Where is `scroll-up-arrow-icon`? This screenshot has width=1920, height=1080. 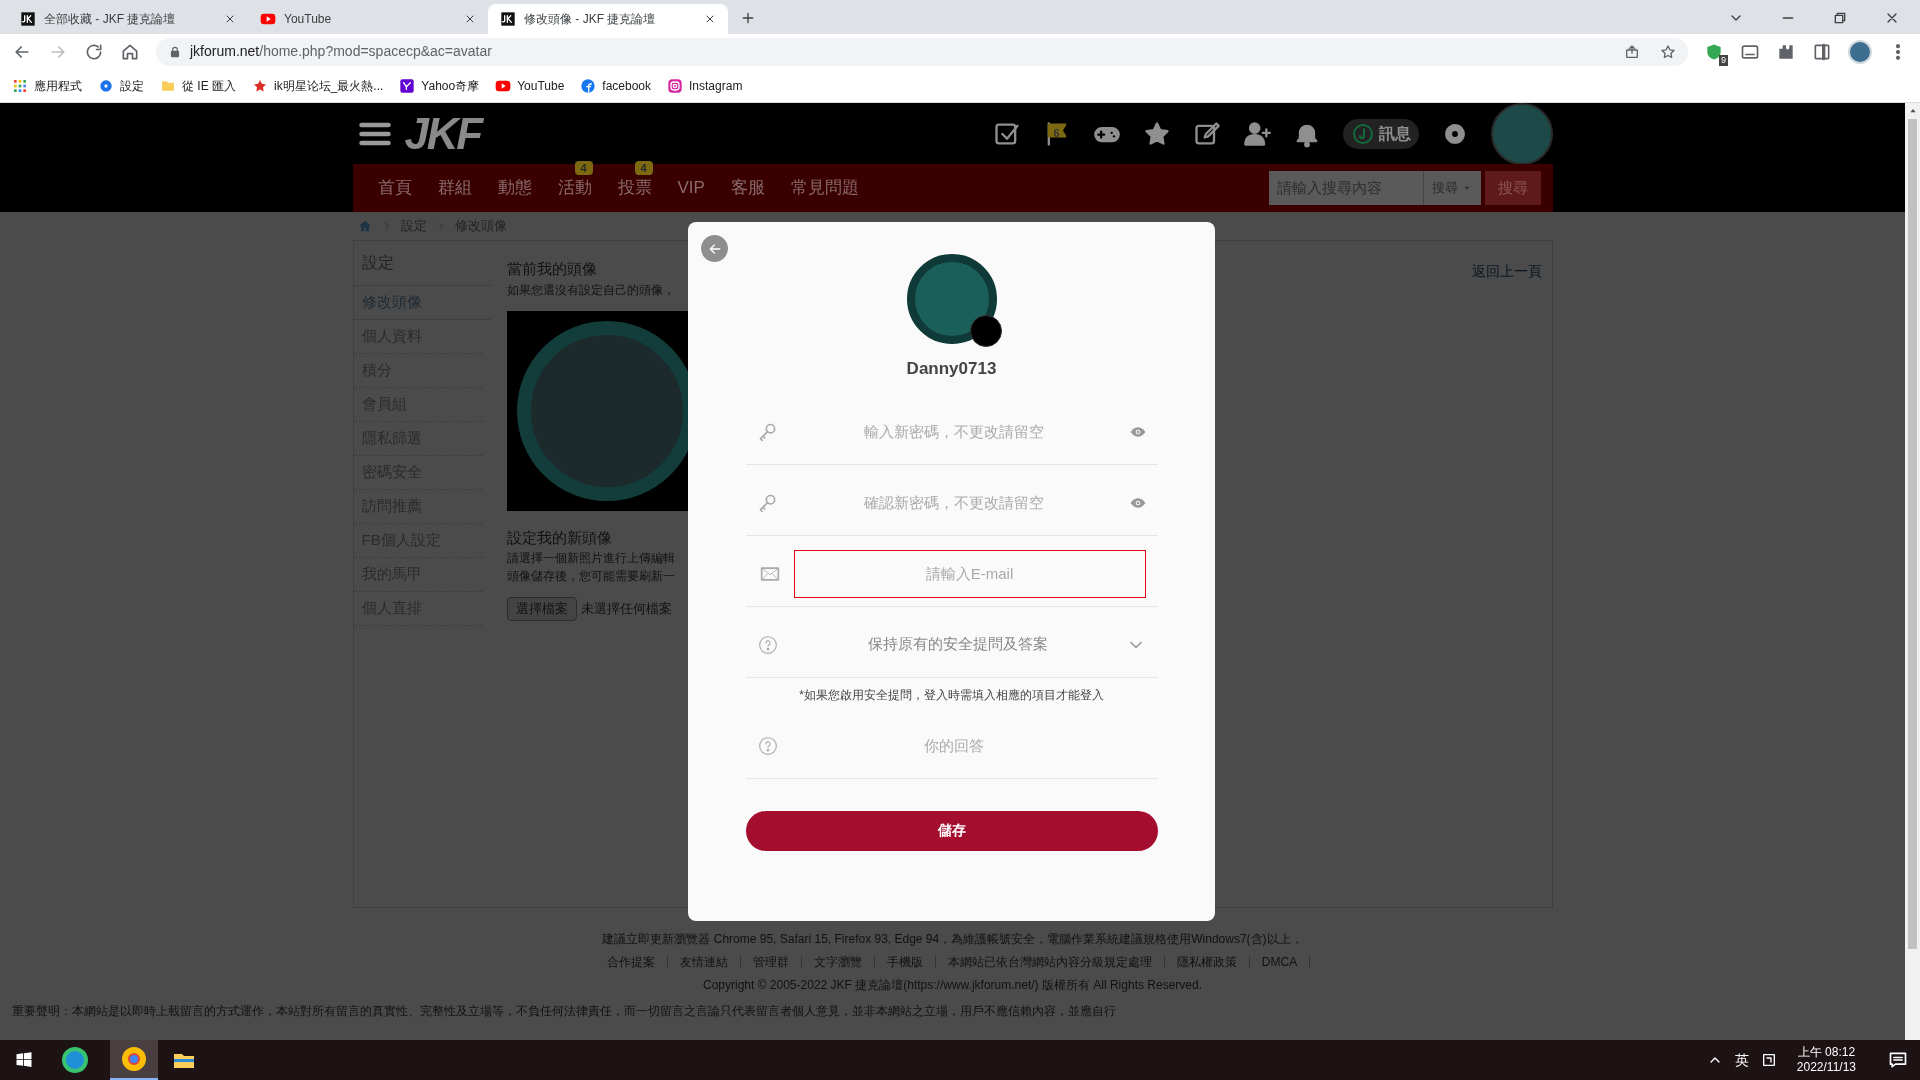
scroll-up-arrow-icon is located at coordinates (1912, 111).